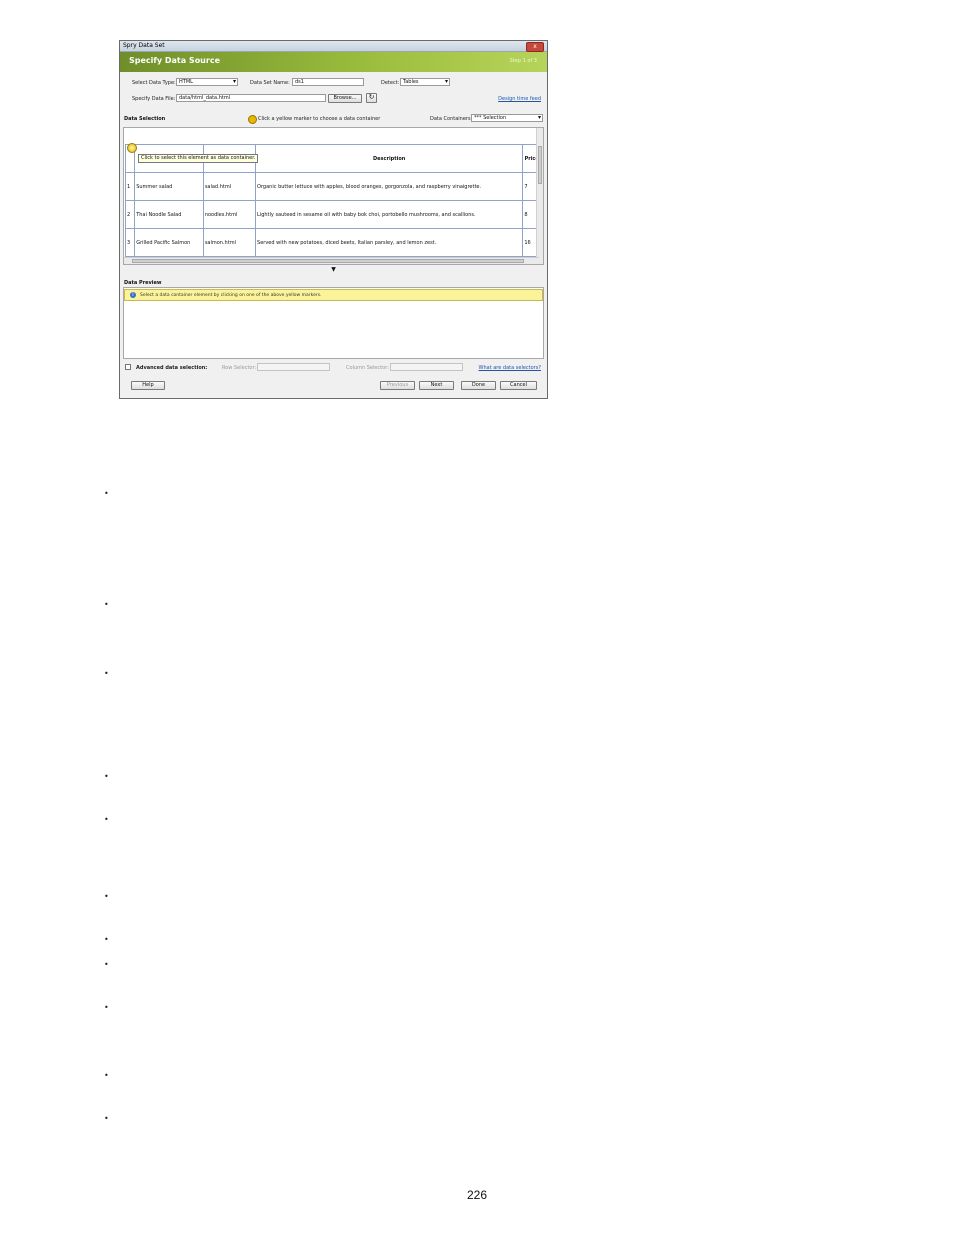 The height and width of the screenshot is (1235, 954). What do you see at coordinates (477, 1195) in the screenshot?
I see `page-number: 226` at bounding box center [477, 1195].